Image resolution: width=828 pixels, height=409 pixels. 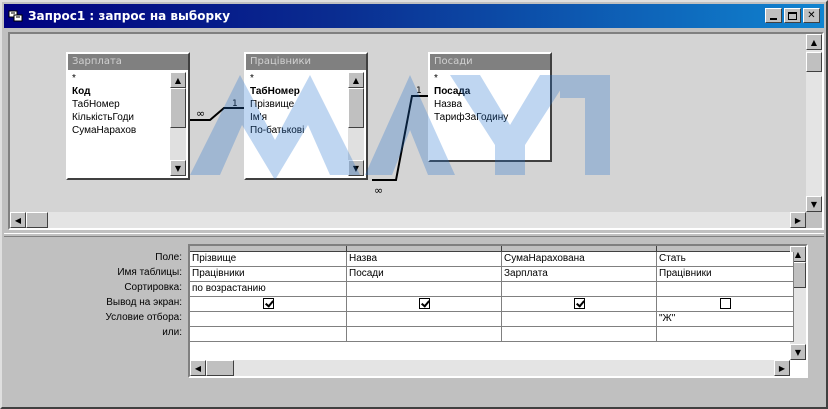 What do you see at coordinates (143, 317) in the screenshot?
I see `row-label-criteria: Условие отбора:` at bounding box center [143, 317].